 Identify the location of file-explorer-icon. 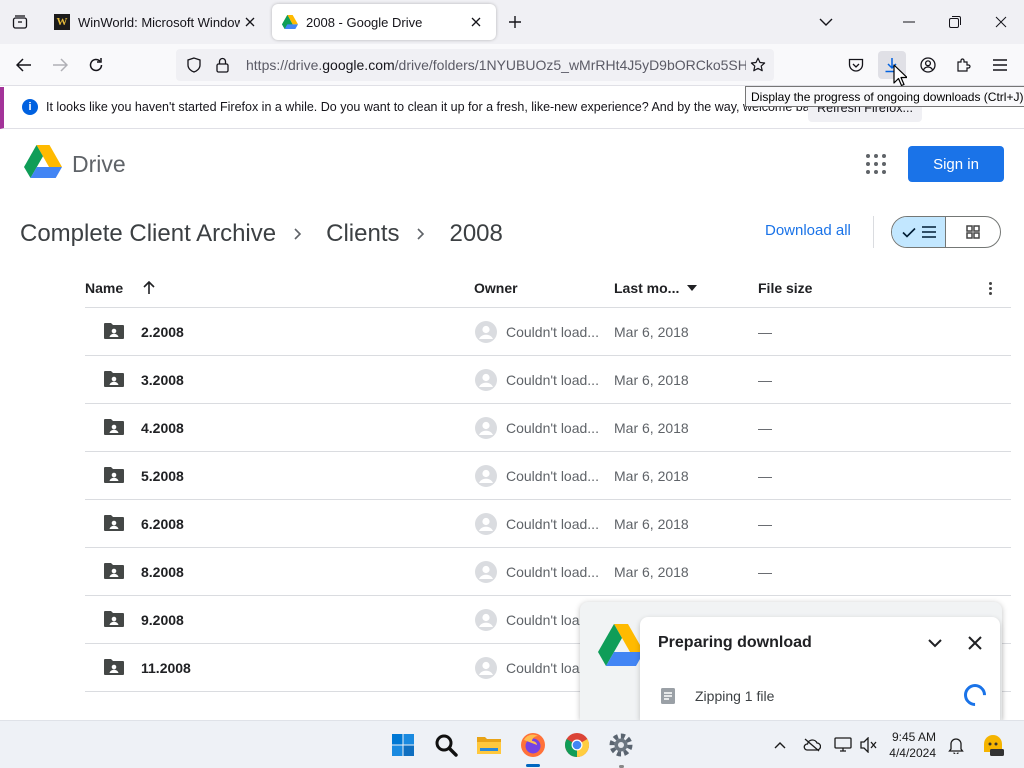
(489, 745).